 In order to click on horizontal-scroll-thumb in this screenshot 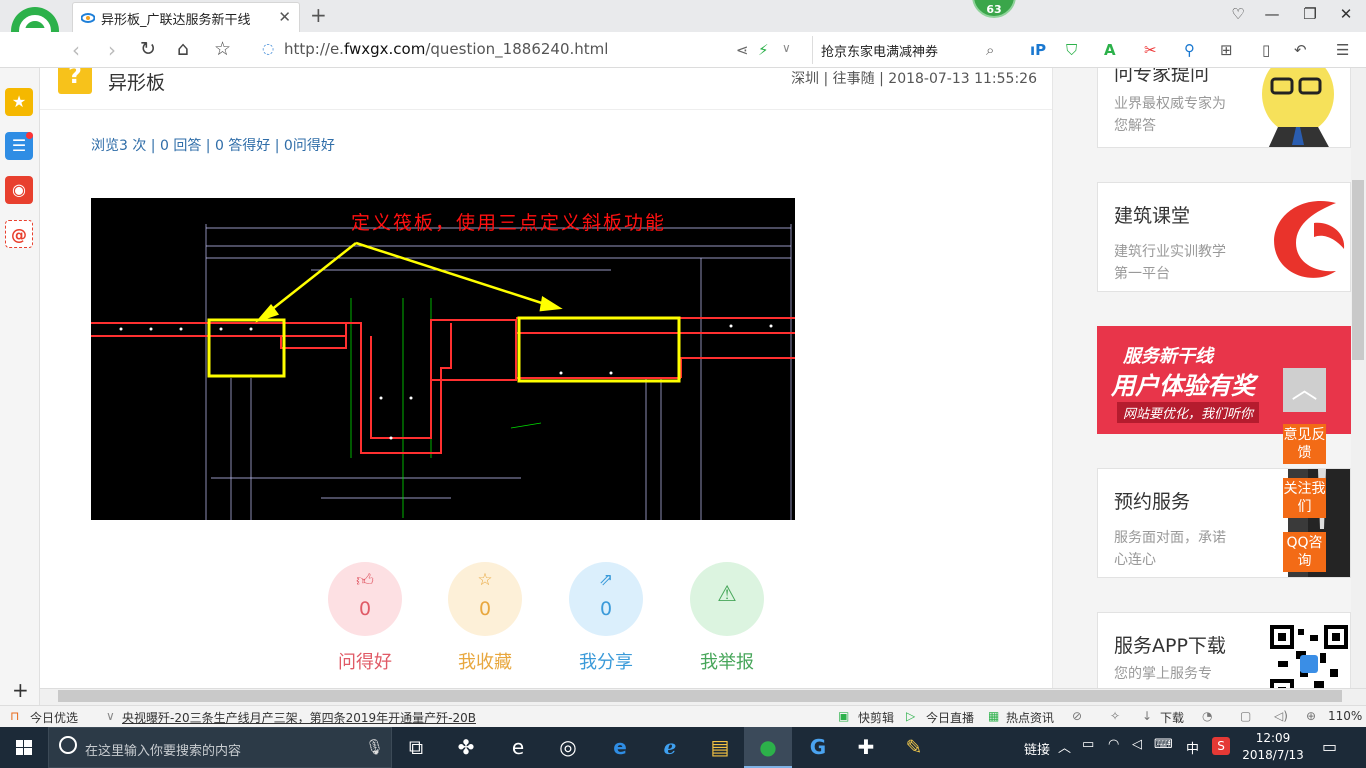, I will do `click(700, 696)`.